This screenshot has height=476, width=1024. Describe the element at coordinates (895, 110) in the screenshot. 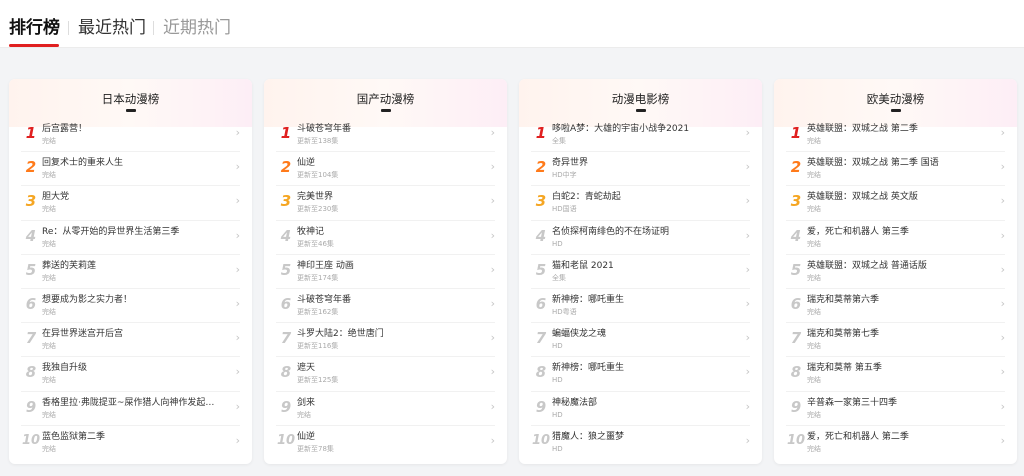

I see `card-title-bar` at that location.